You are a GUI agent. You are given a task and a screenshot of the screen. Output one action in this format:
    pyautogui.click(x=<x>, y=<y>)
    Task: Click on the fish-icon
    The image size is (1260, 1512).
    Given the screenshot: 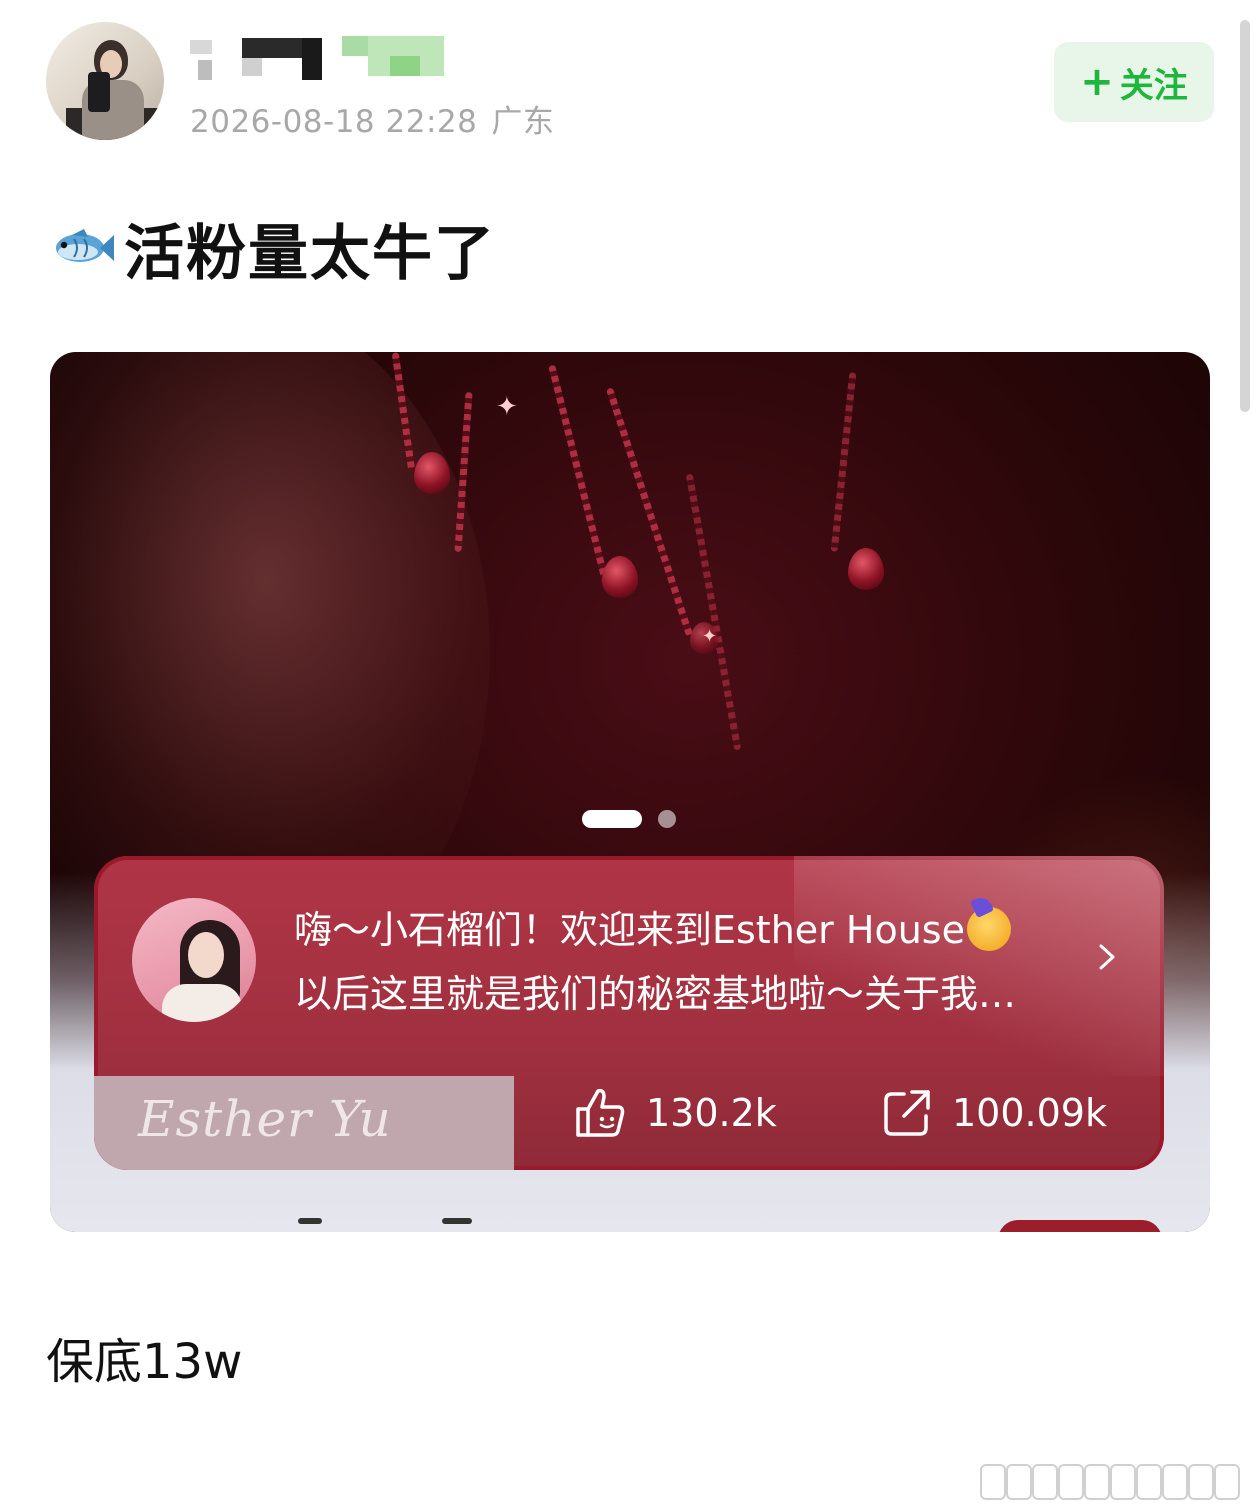 What is the action you would take?
    pyautogui.click(x=85, y=245)
    